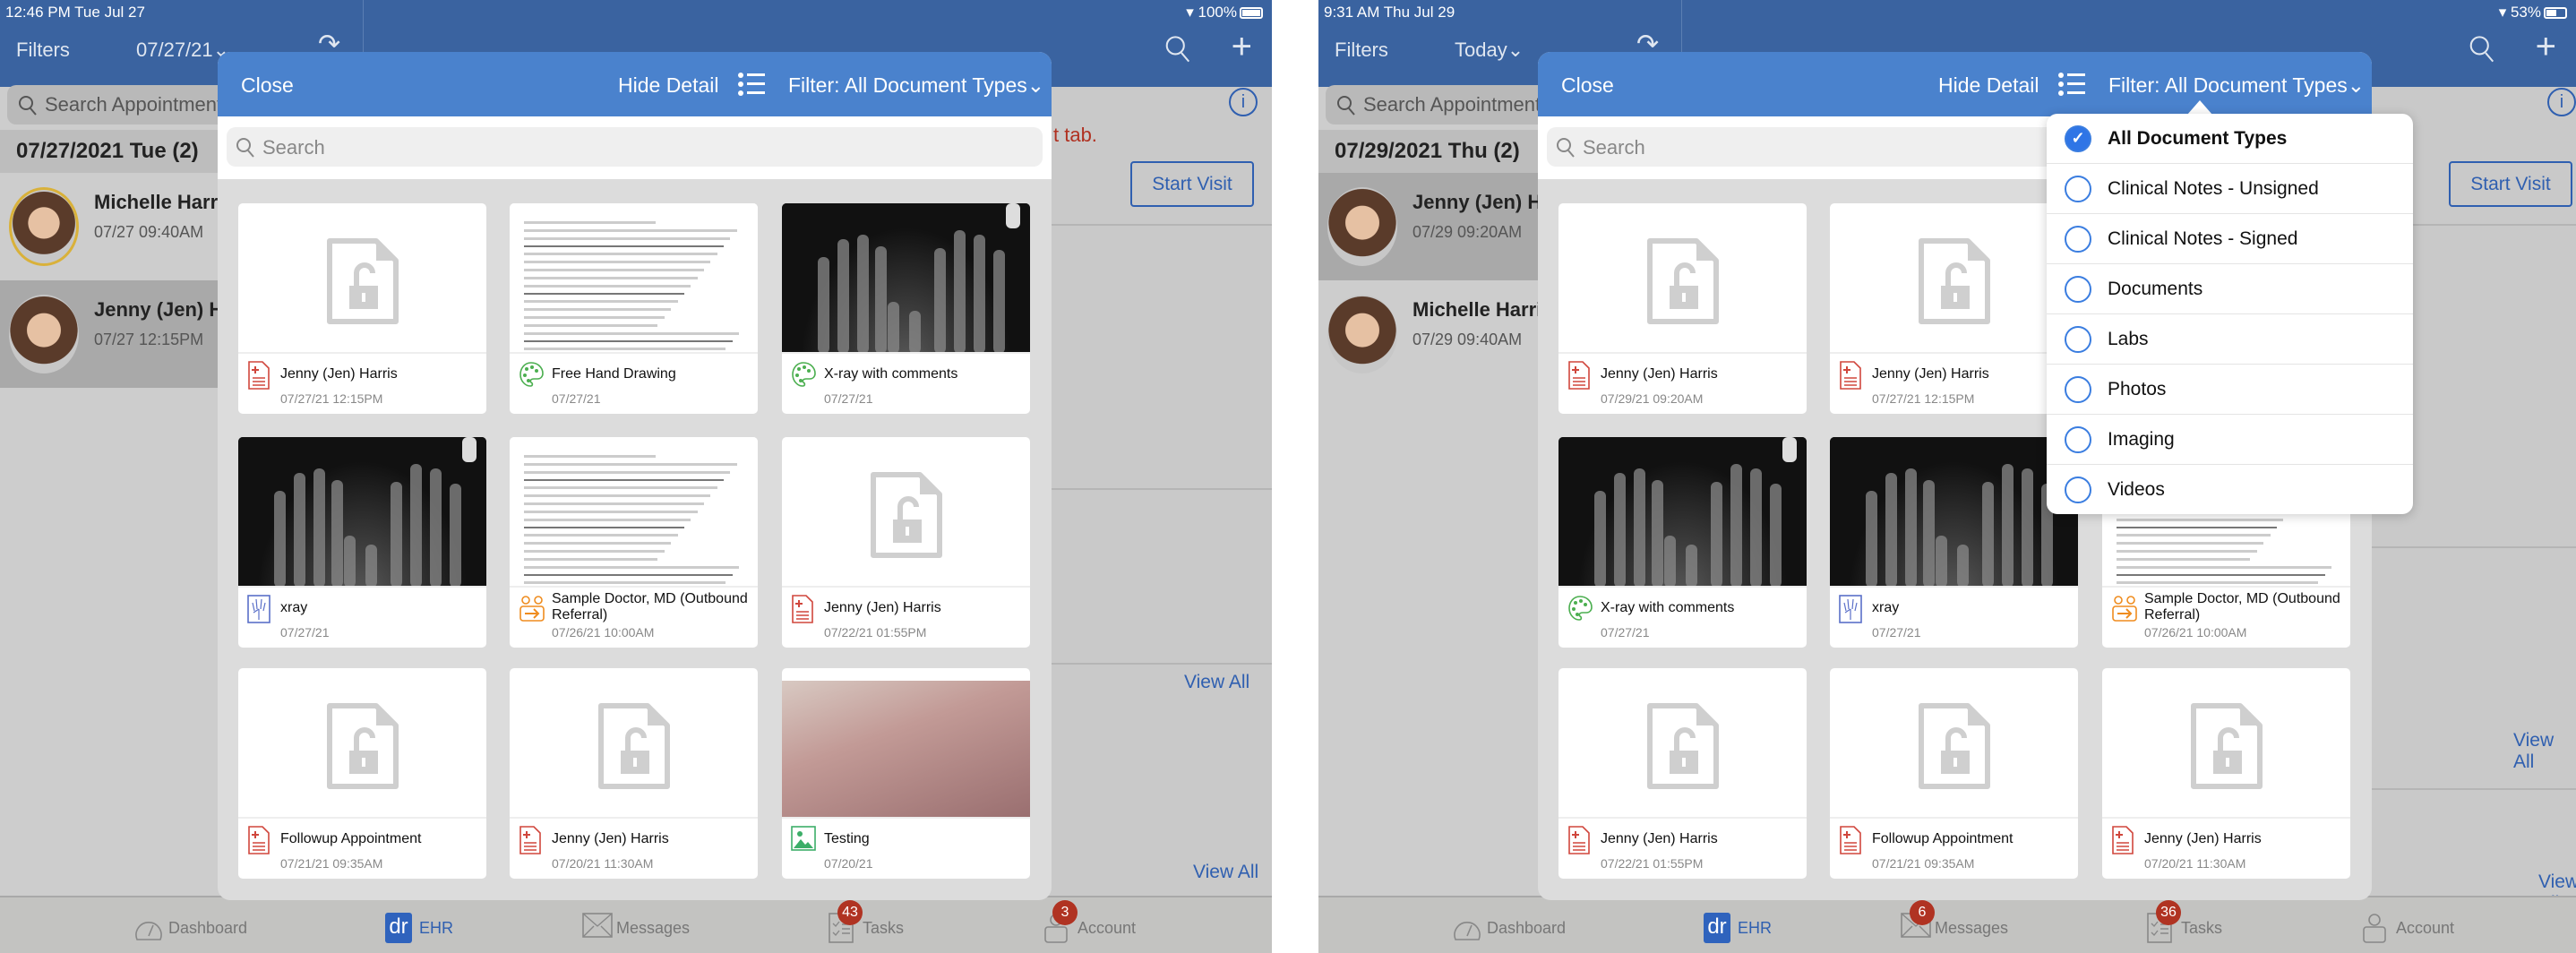 The image size is (2576, 953). I want to click on filter-option: Documents, so click(2230, 289).